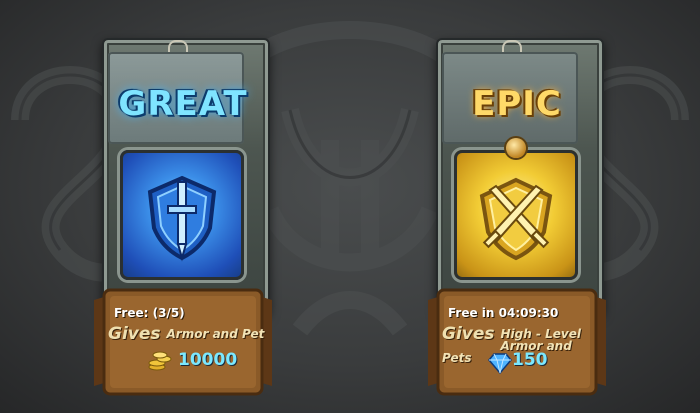 The image size is (700, 413). What do you see at coordinates (208, 360) in the screenshot?
I see `price-value: 10000` at bounding box center [208, 360].